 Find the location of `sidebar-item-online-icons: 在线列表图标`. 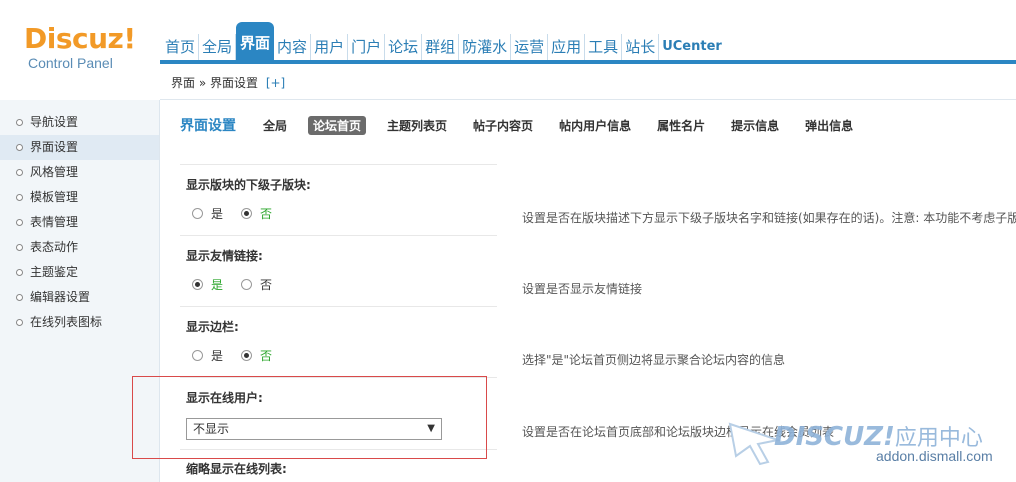

sidebar-item-online-icons: 在线列表图标 is located at coordinates (79, 322).